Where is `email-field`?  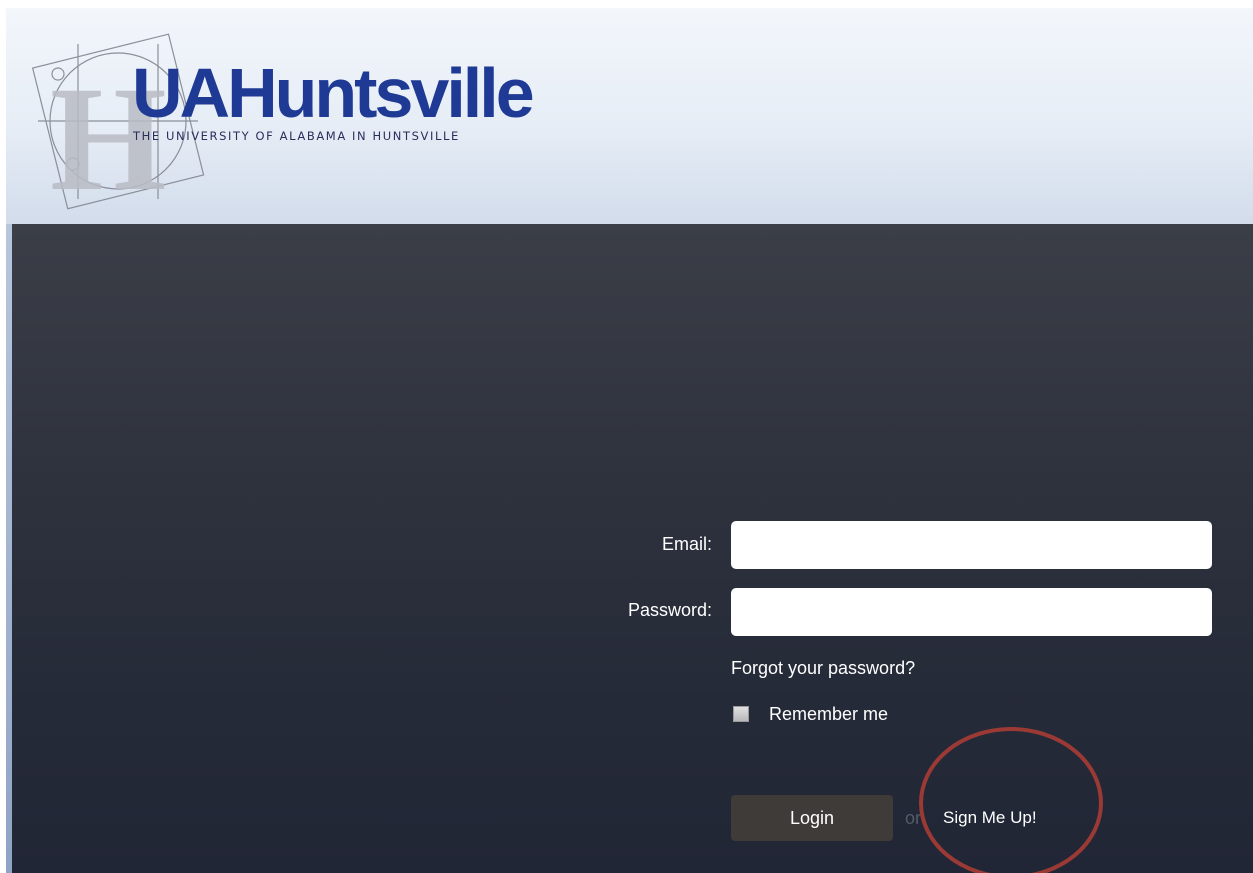 email-field is located at coordinates (971, 545).